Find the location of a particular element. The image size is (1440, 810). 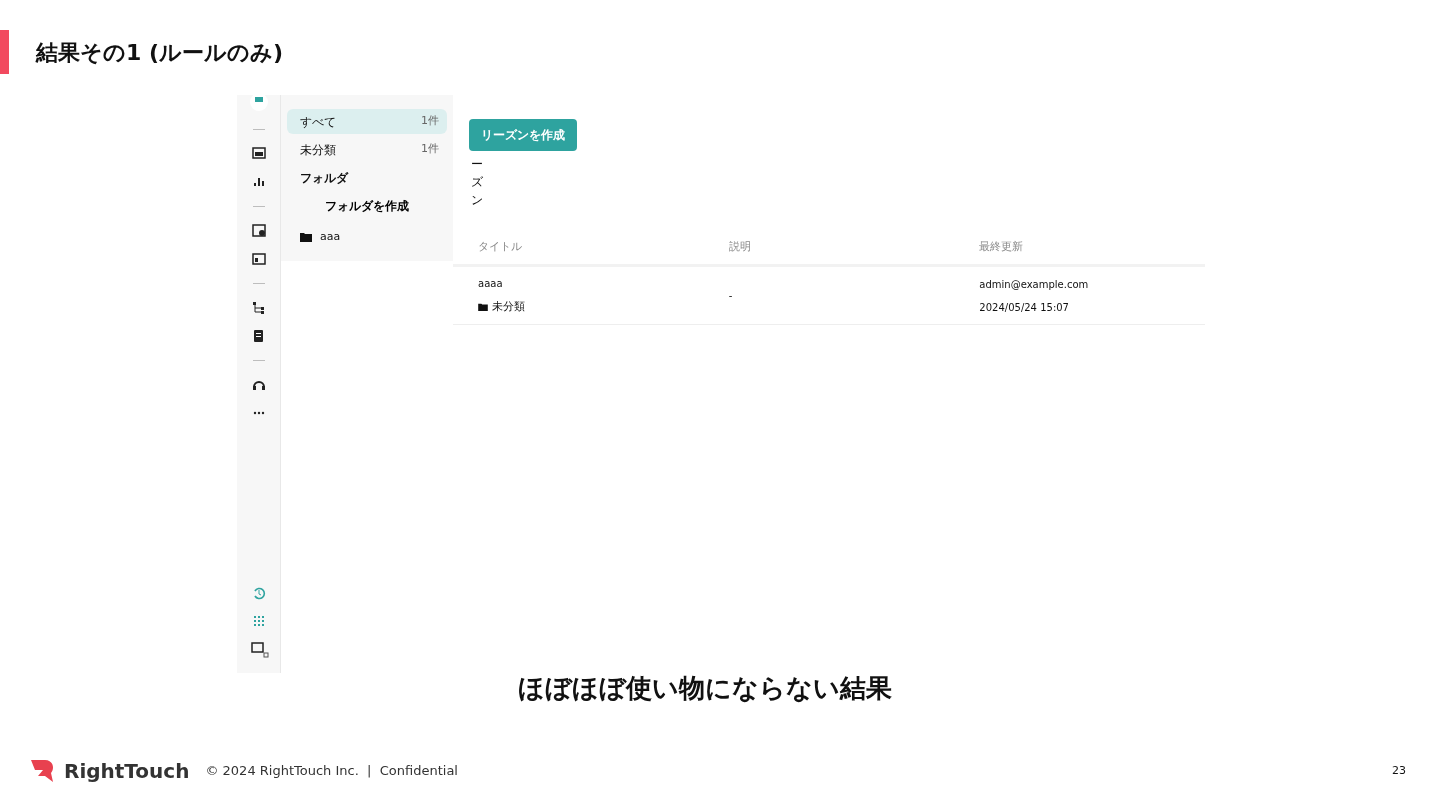

updated-at: 2024/05/24 15:07 is located at coordinates (1024, 307).